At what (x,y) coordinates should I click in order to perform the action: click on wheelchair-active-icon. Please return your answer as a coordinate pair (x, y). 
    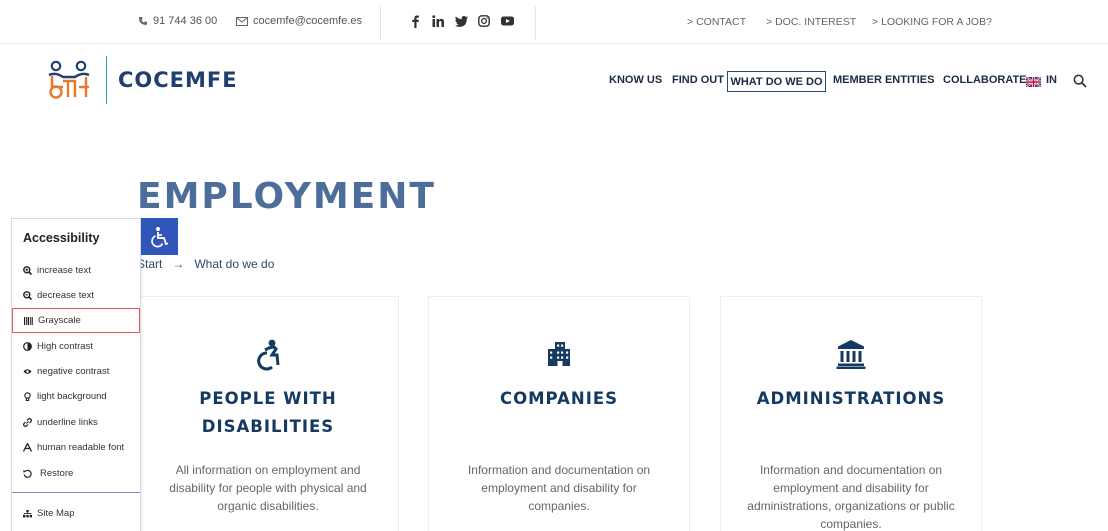
    Looking at the image, I should click on (268, 355).